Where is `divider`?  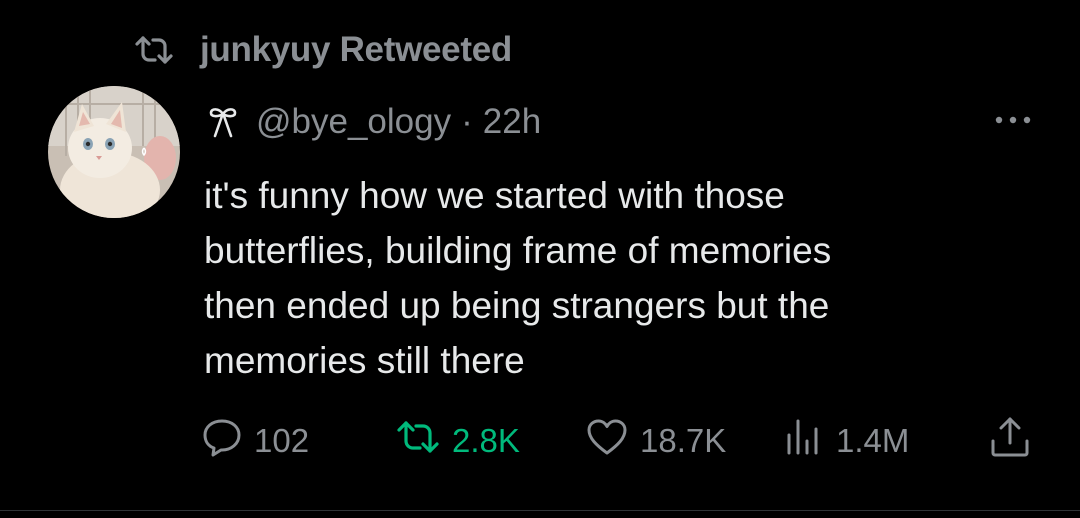 divider is located at coordinates (540, 510).